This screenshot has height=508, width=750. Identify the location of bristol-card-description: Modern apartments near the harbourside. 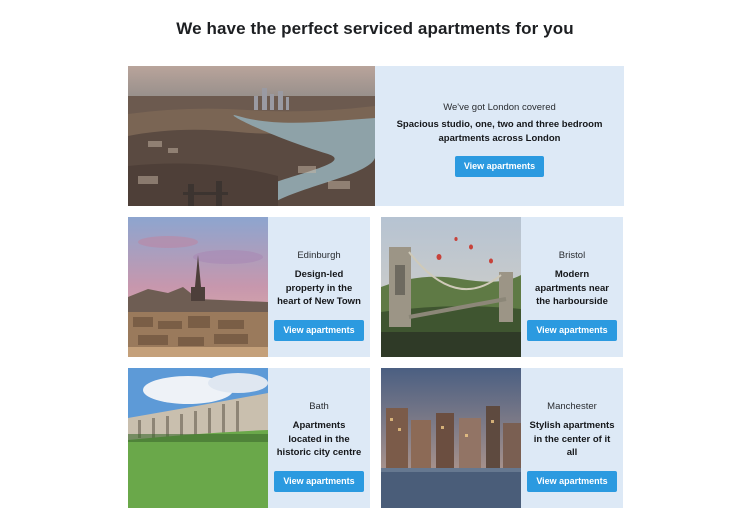
(572, 288).